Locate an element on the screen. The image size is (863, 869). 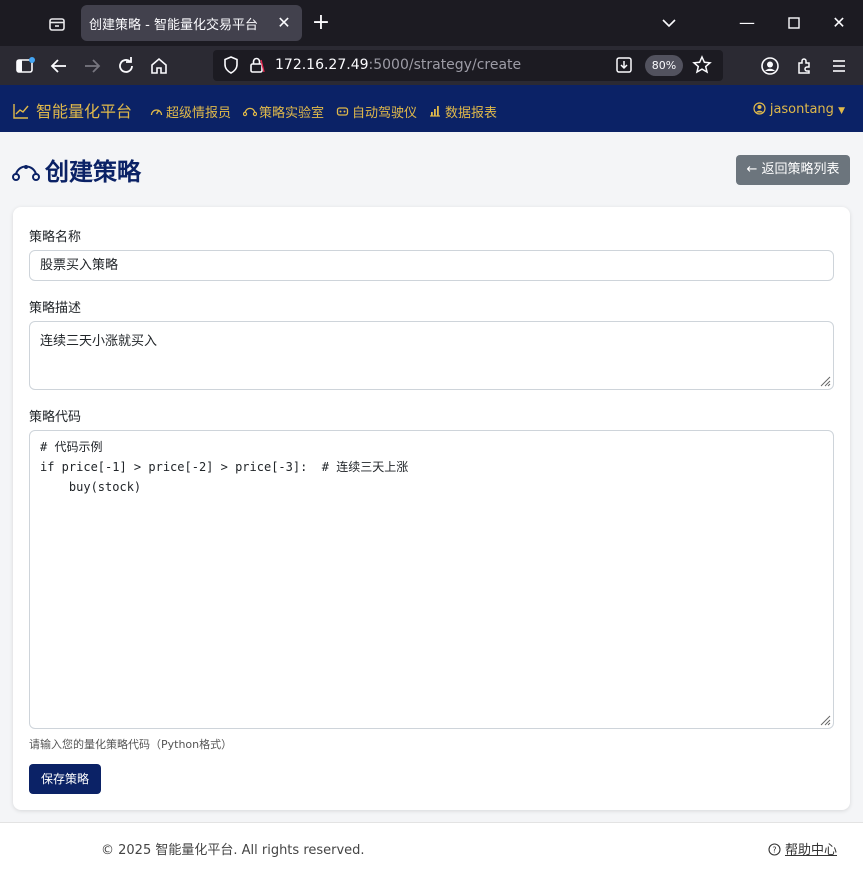
url-host: 172.16.27.49 is located at coordinates (322, 65).